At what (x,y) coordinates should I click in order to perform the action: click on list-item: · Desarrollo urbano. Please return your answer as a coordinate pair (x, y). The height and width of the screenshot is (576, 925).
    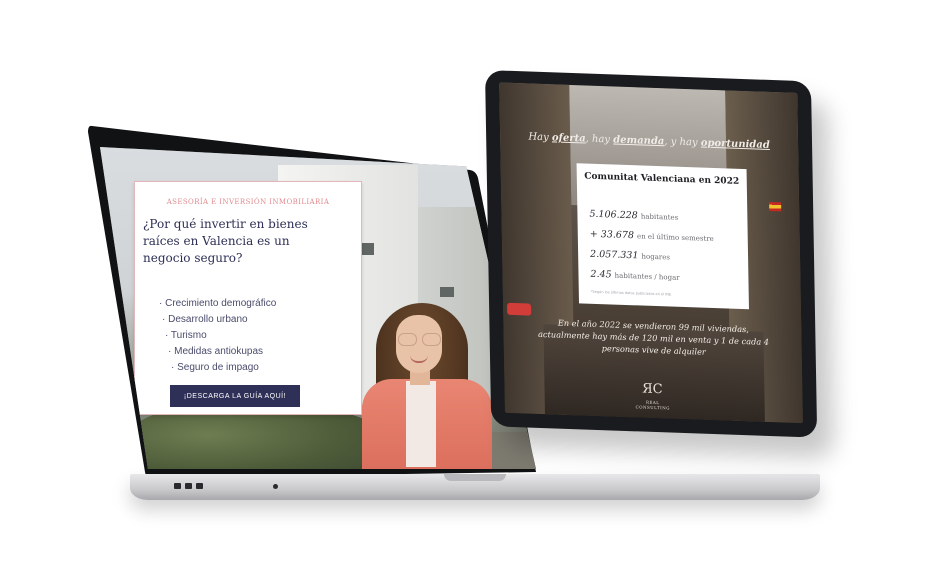
    Looking at the image, I should click on (205, 319).